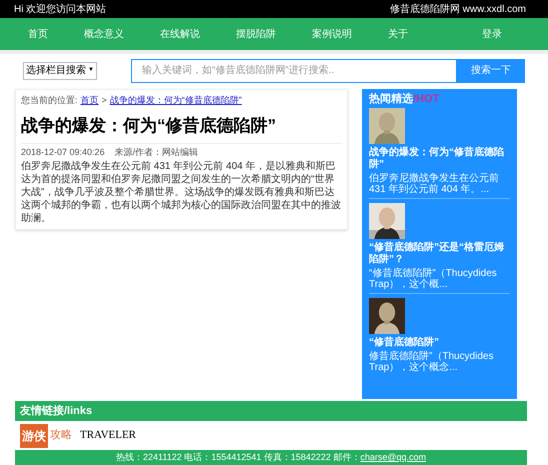 This screenshot has height=465, width=548. I want to click on article-date: 2018-12-07 09:40:26, so click(63, 152).